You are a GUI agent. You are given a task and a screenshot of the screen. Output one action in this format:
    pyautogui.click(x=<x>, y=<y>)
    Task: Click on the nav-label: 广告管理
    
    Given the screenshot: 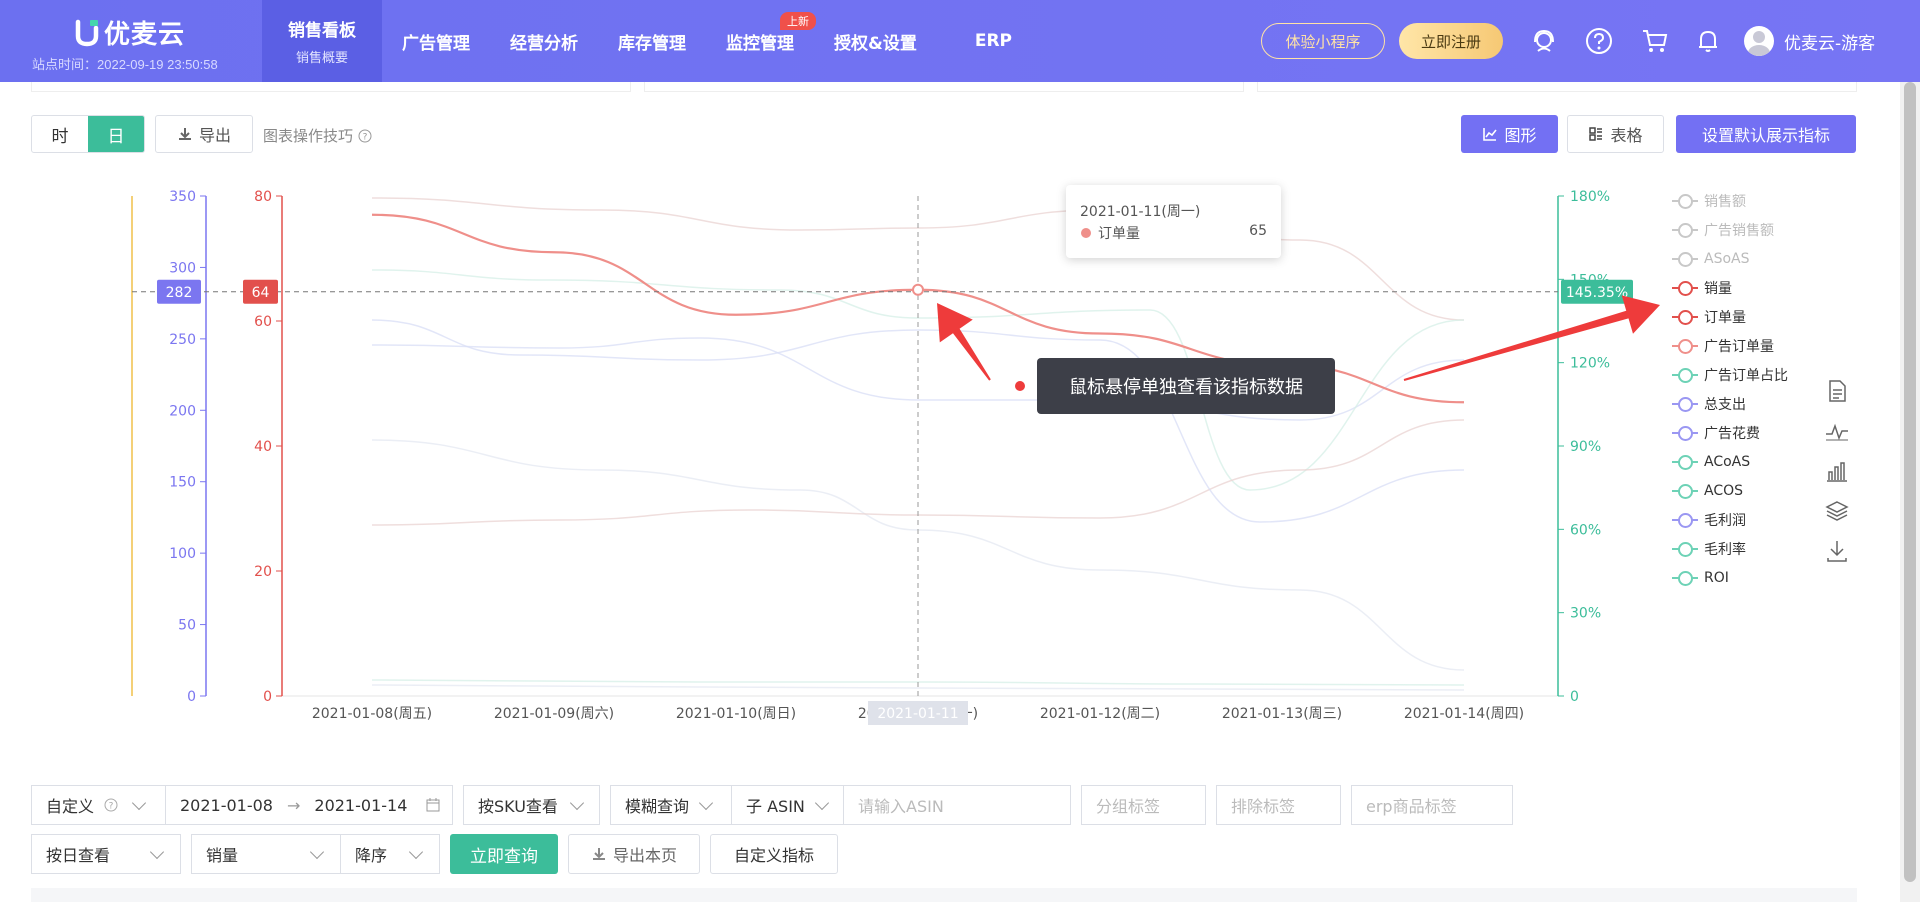 What is the action you would take?
    pyautogui.click(x=436, y=43)
    